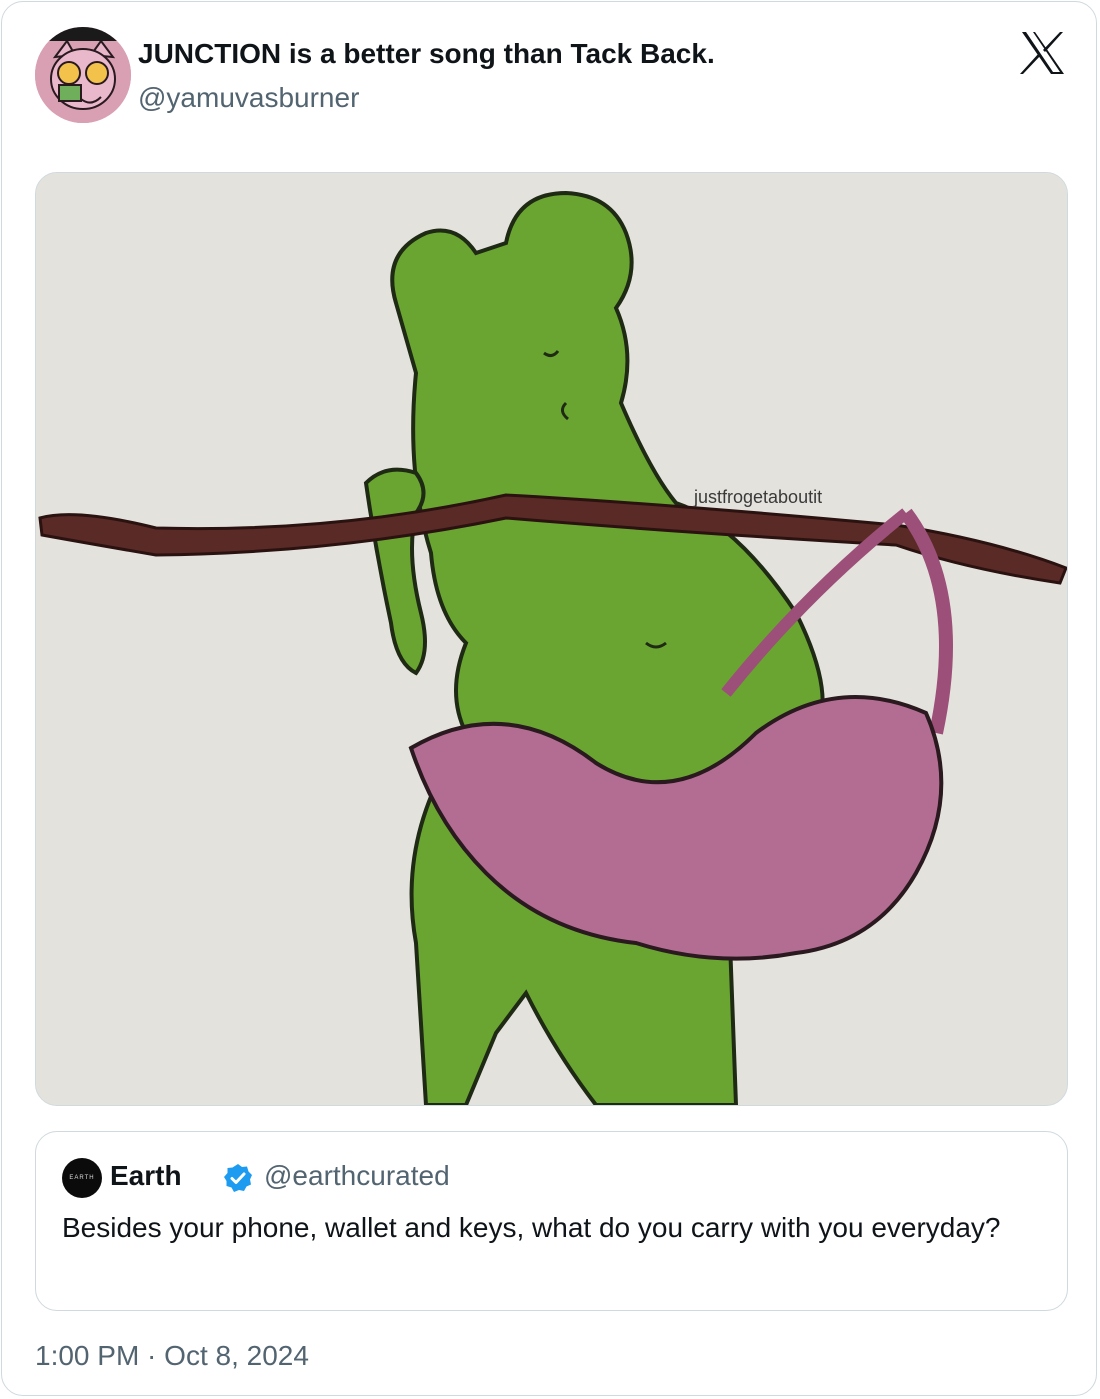 The width and height of the screenshot is (1100, 1399). What do you see at coordinates (248, 98) in the screenshot?
I see `author-handle: @yamuvasburner` at bounding box center [248, 98].